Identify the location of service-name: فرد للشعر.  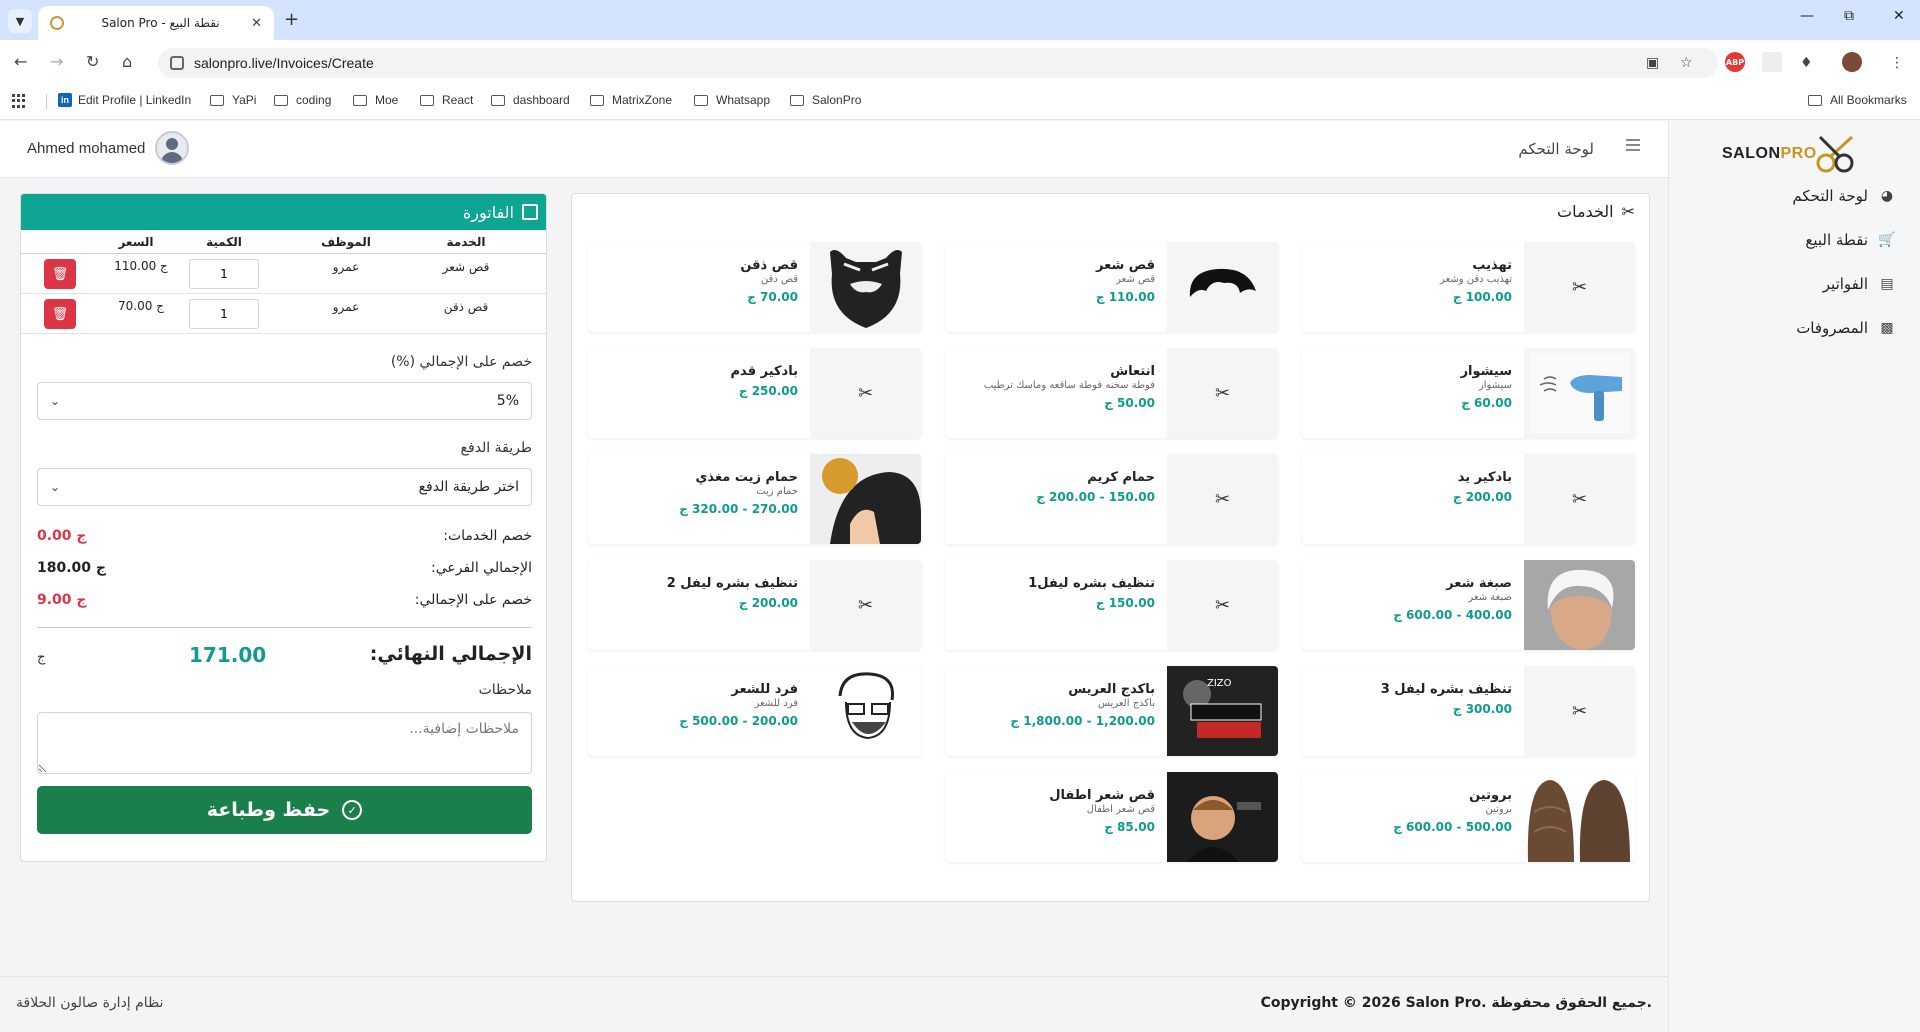
(764, 689).